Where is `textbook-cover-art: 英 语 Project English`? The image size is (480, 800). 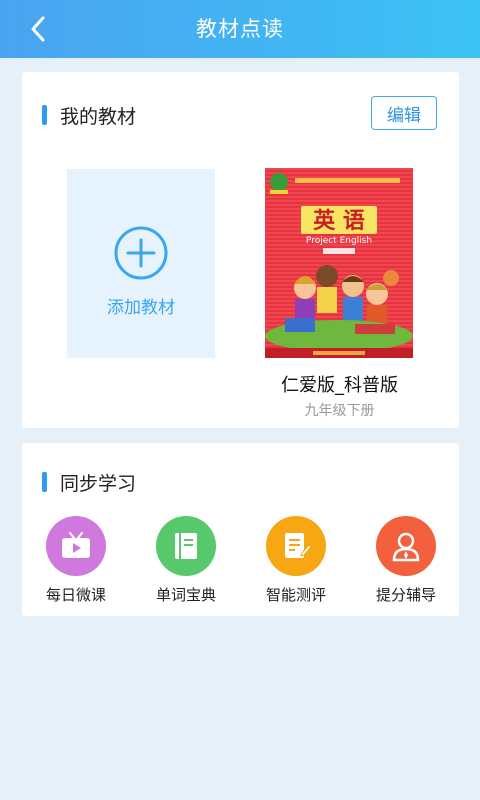 textbook-cover-art: 英 语 Project English is located at coordinates (339, 263).